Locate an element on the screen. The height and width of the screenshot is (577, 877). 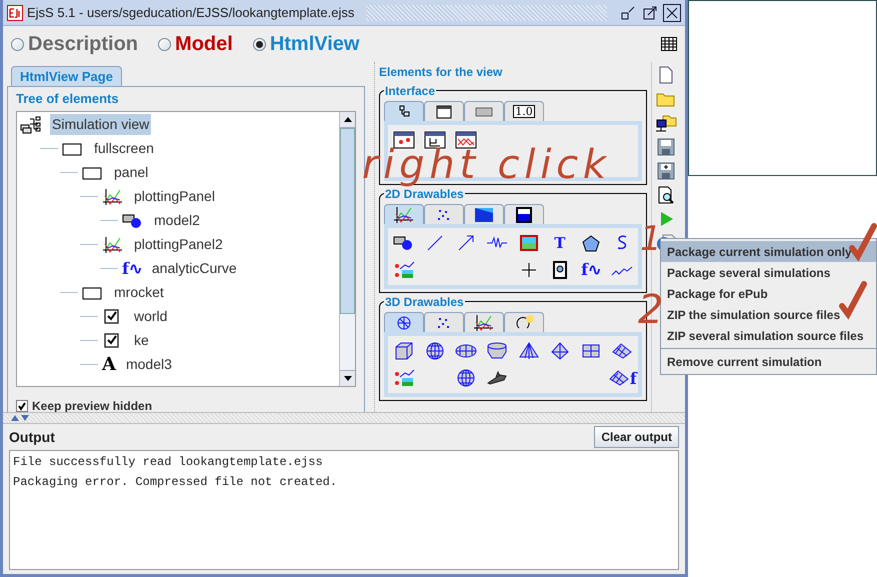
web-icon is located at coordinates (466, 378).